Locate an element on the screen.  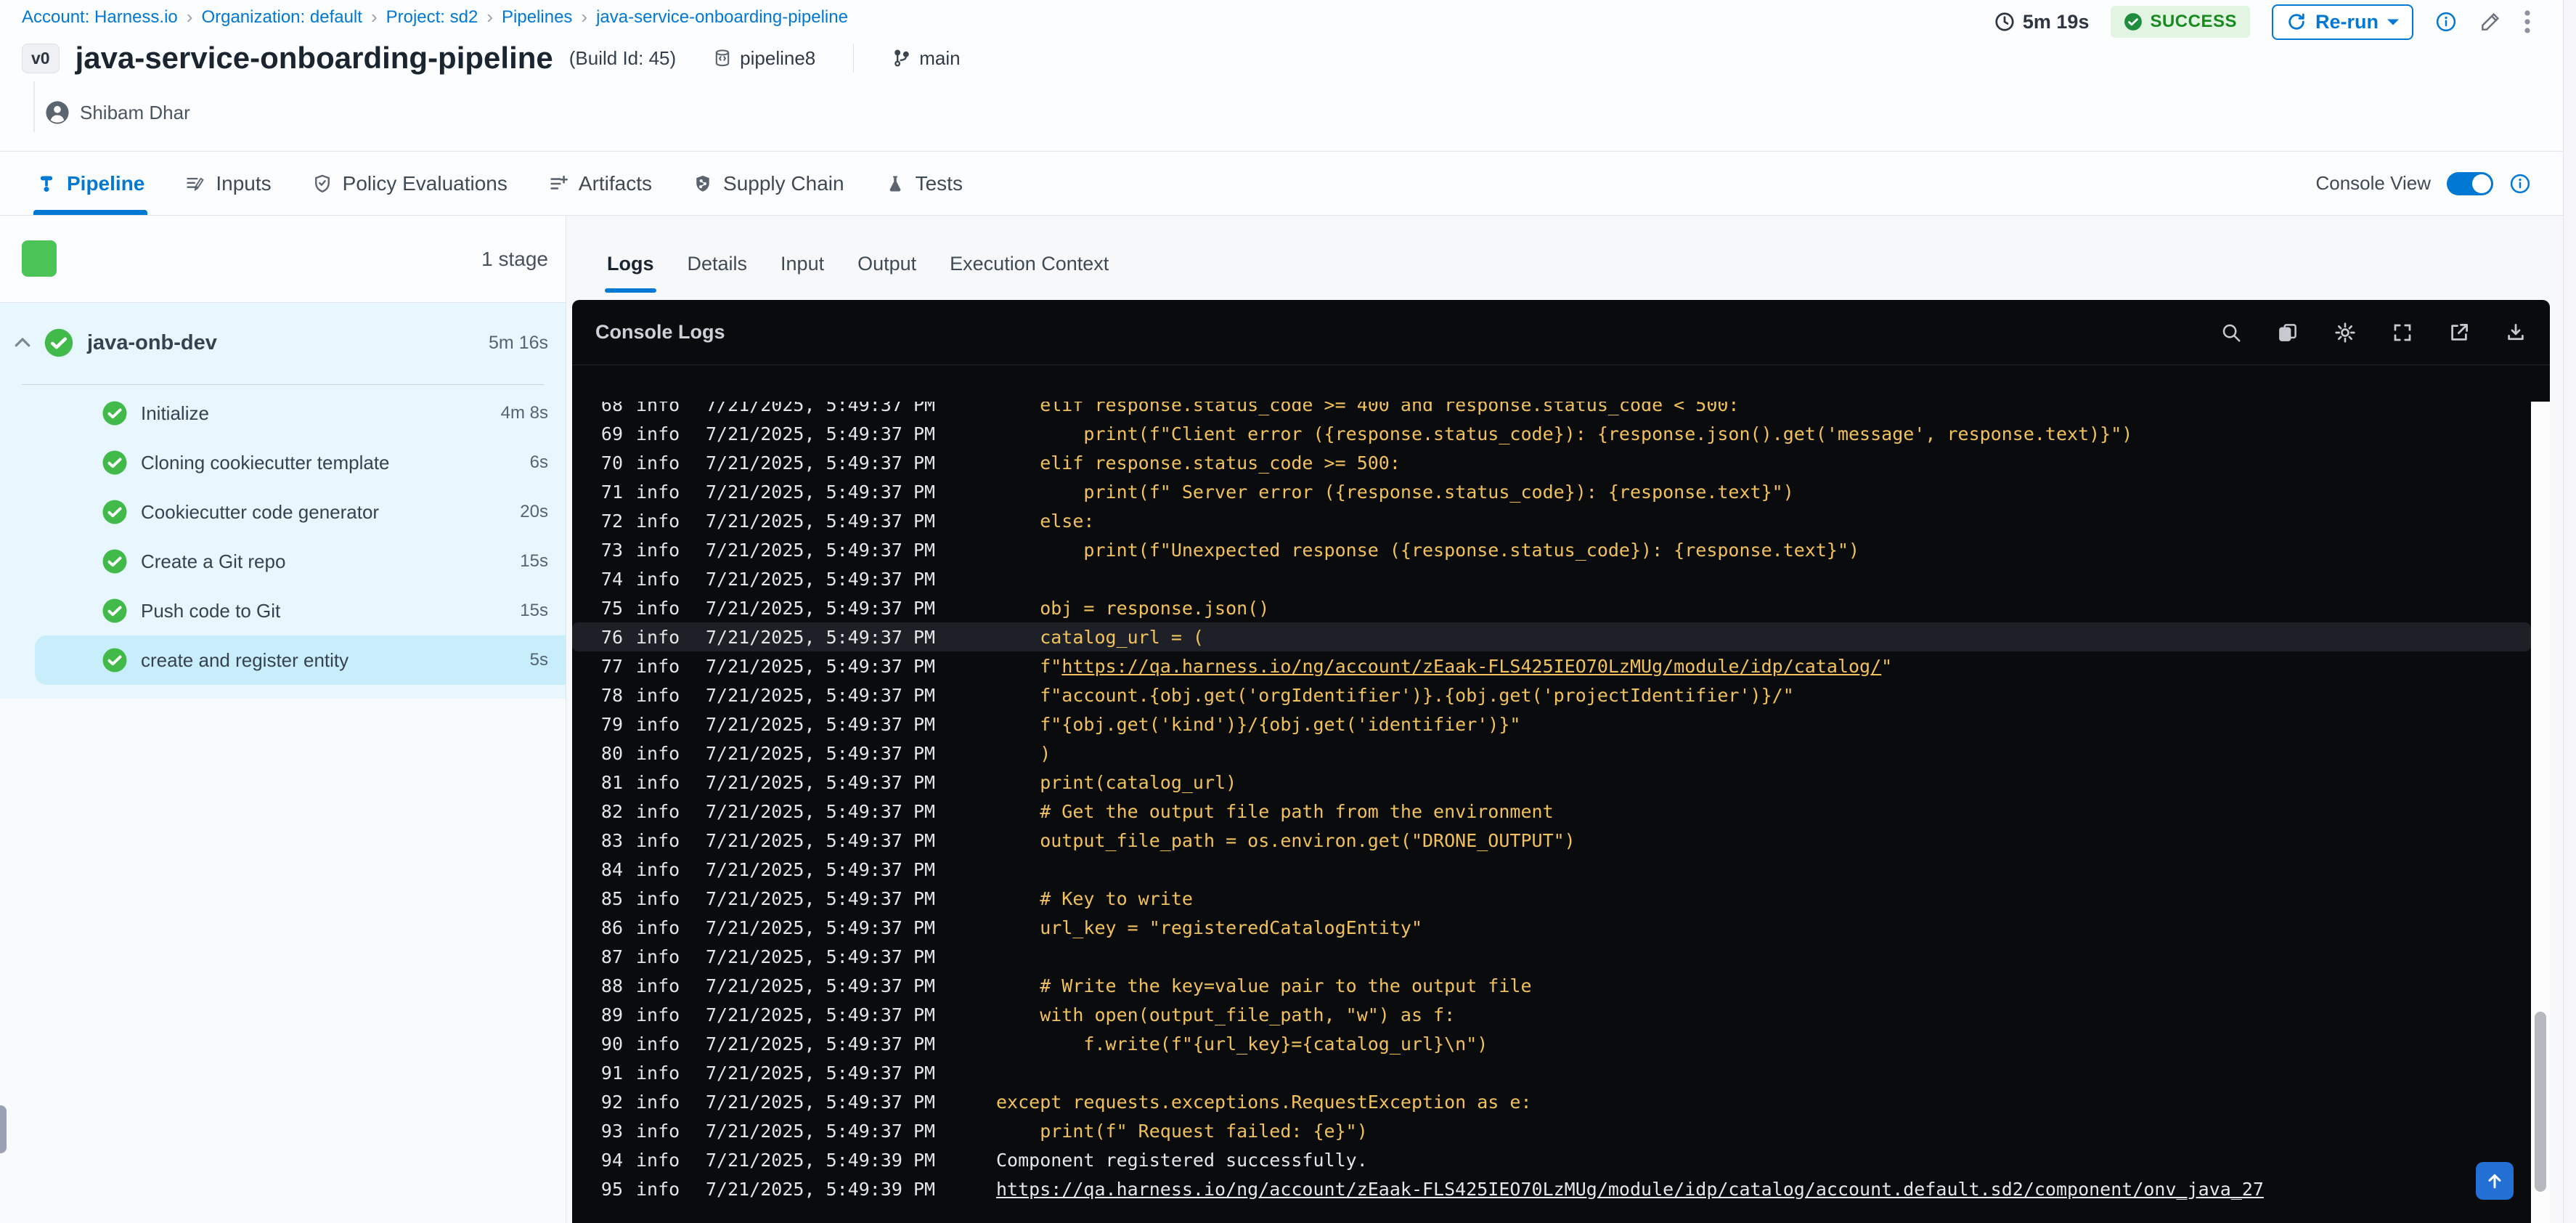
log-line: 84 info 7/21/2025, 5:49:37 PM is located at coordinates (1551, 869).